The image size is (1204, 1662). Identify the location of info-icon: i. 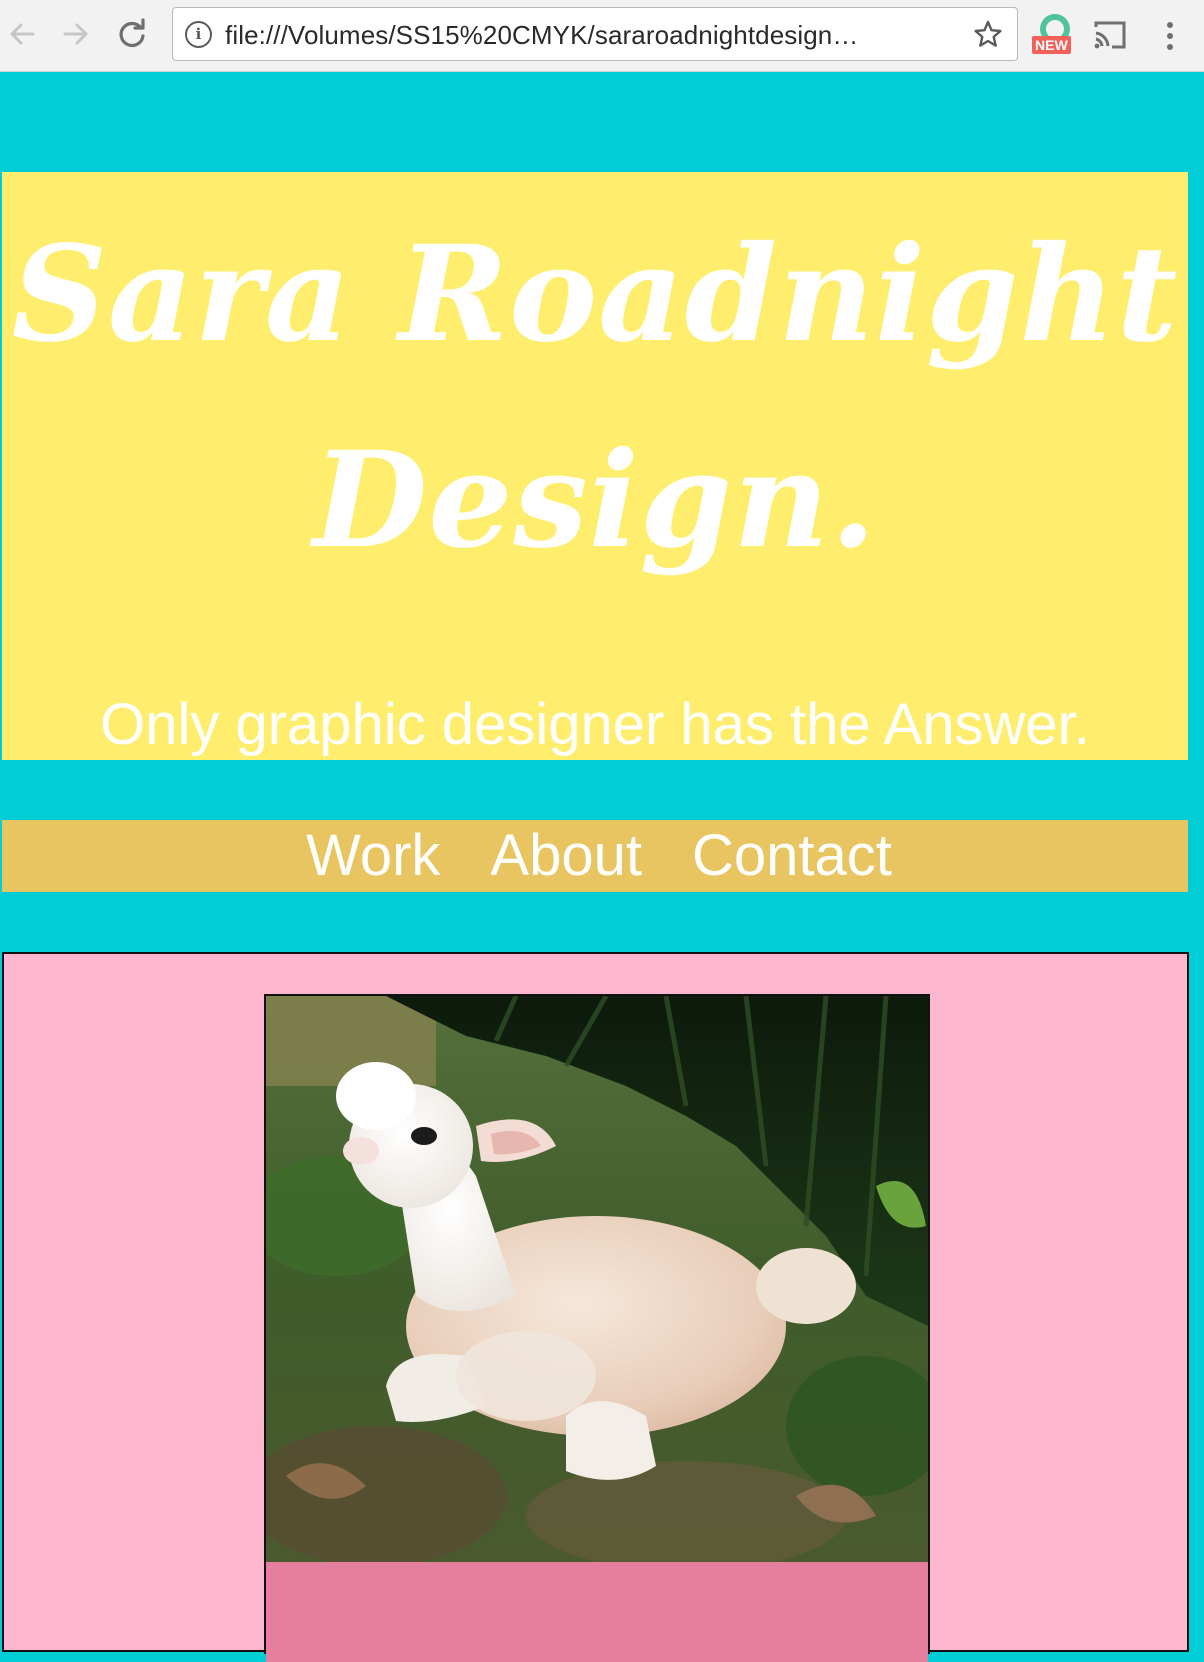
(198, 34).